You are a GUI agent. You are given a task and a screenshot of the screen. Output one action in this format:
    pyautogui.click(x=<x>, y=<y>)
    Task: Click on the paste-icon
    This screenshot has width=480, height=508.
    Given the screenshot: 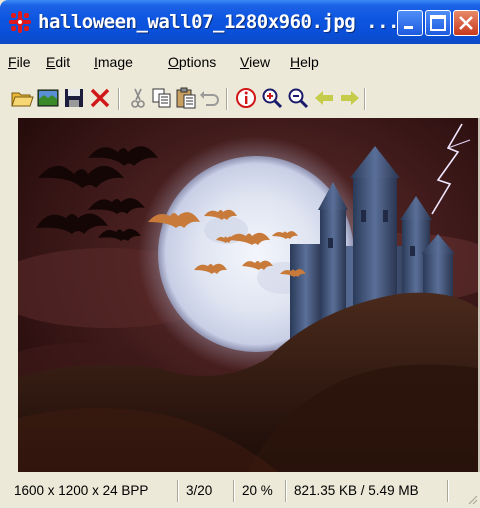 What is the action you would take?
    pyautogui.click(x=186, y=98)
    